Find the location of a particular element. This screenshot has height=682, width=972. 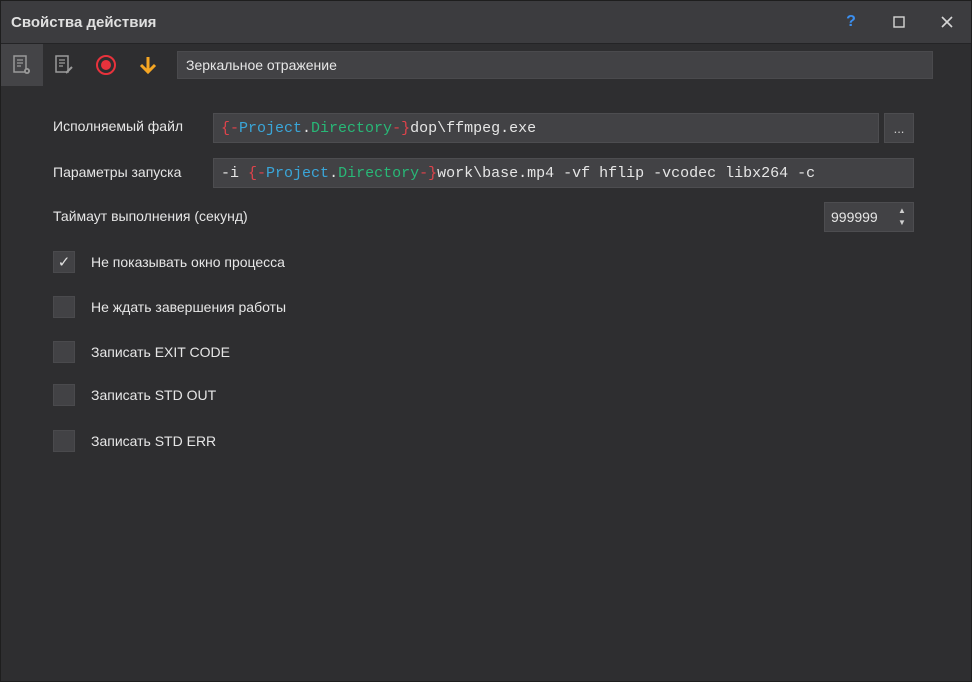

spin-down-icon: ▼ is located at coordinates (902, 223).